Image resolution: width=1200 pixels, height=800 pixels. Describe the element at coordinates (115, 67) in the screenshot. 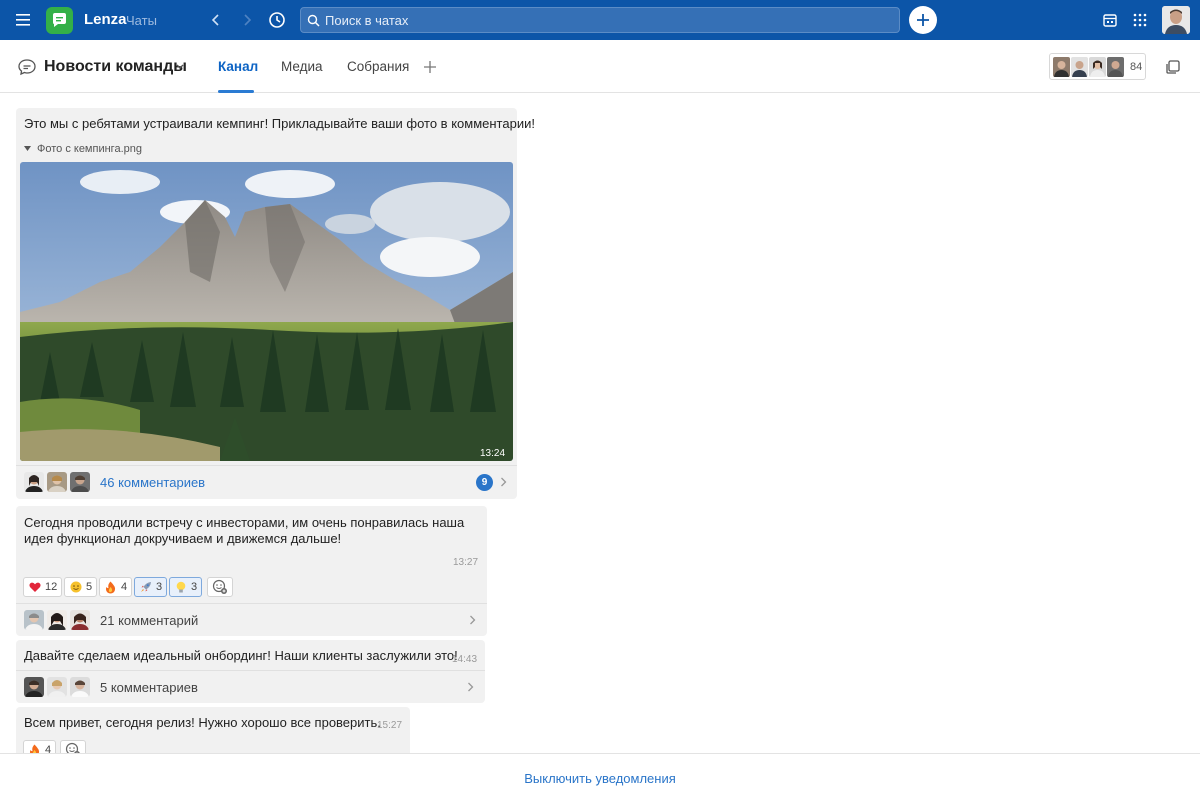

I see `channel-title: Новости команды` at that location.